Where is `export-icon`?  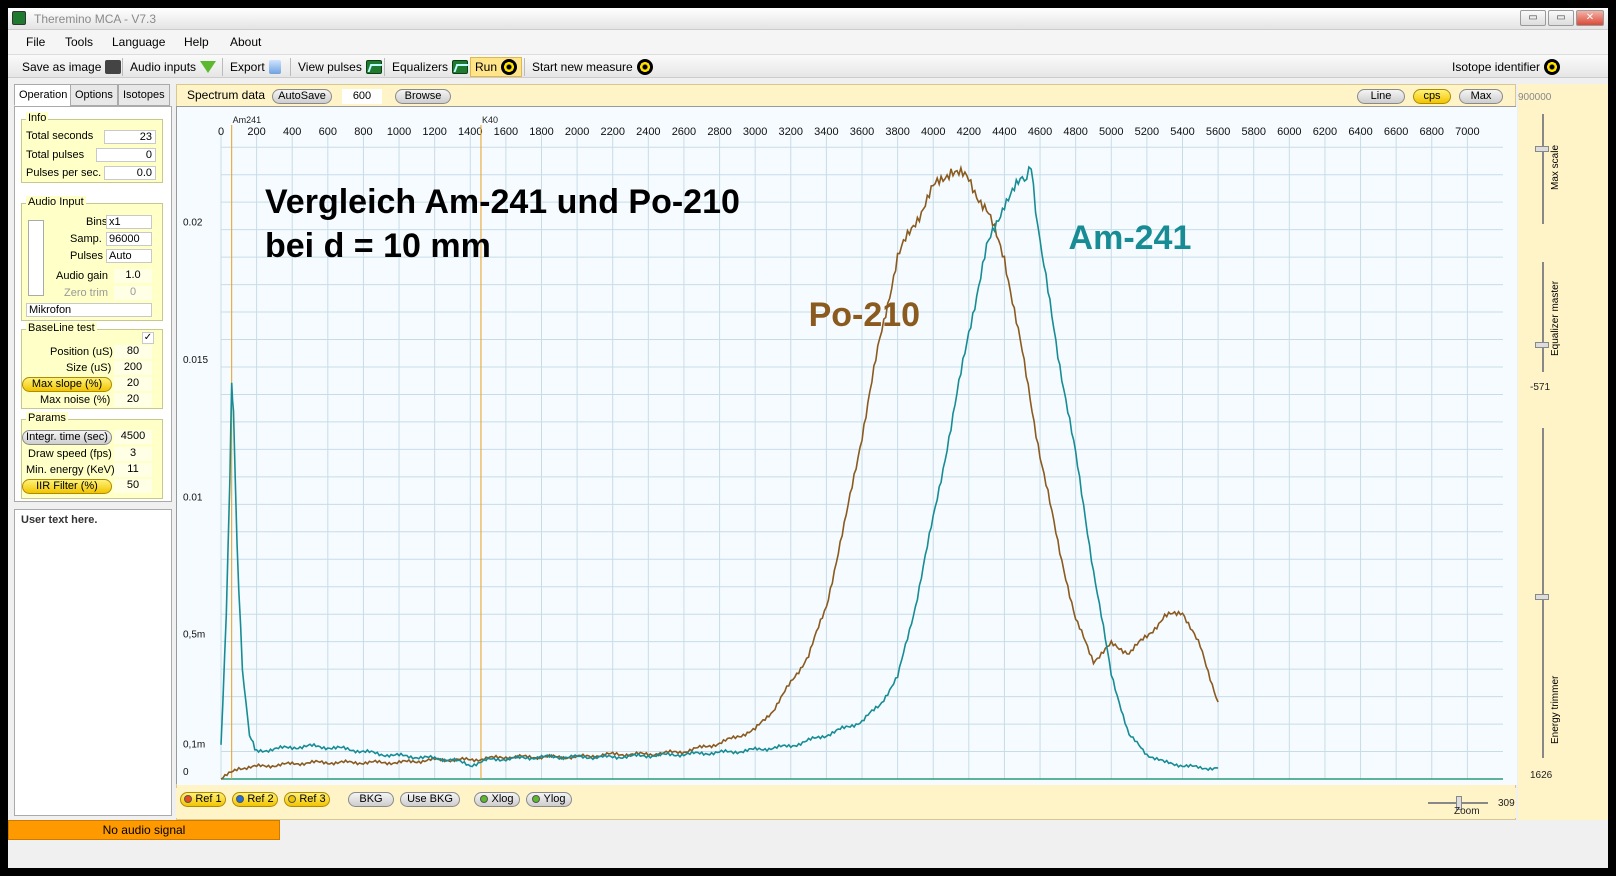
export-icon is located at coordinates (274, 67).